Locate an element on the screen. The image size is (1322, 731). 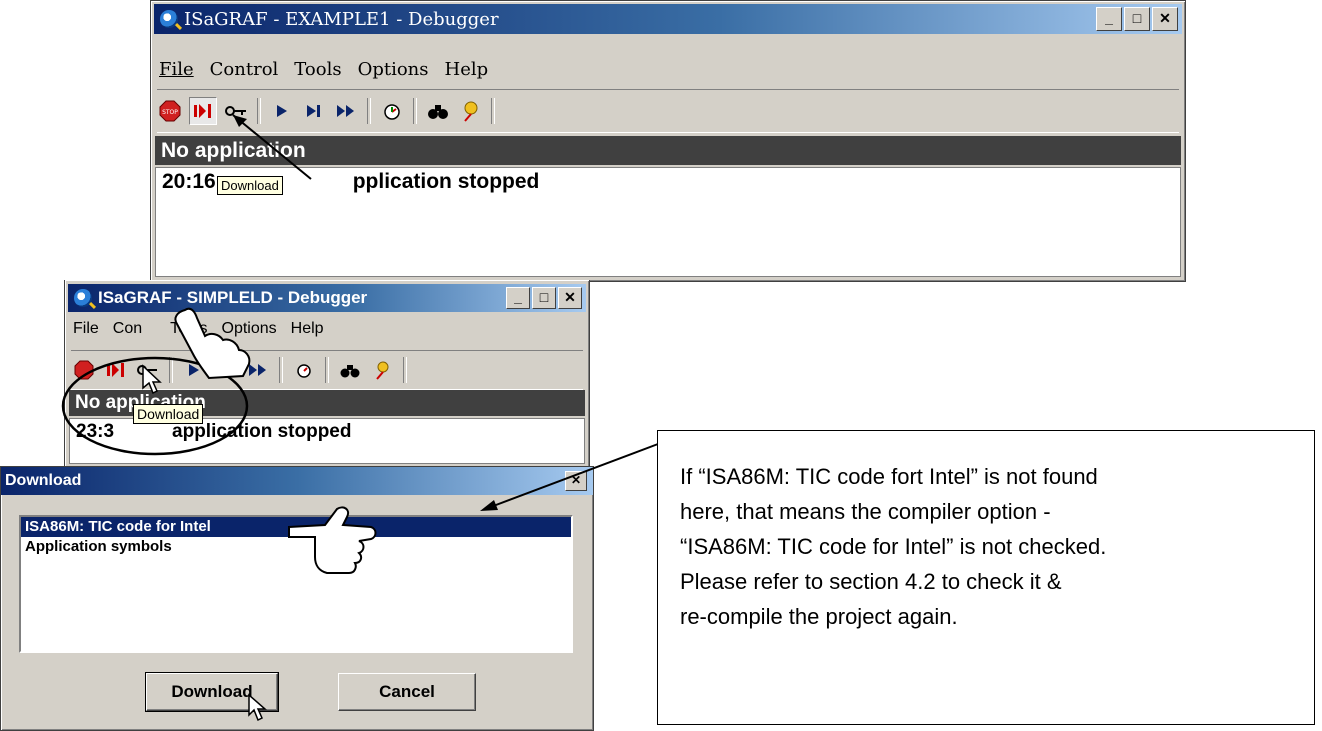
menu-control: Control is located at coordinates (244, 69).